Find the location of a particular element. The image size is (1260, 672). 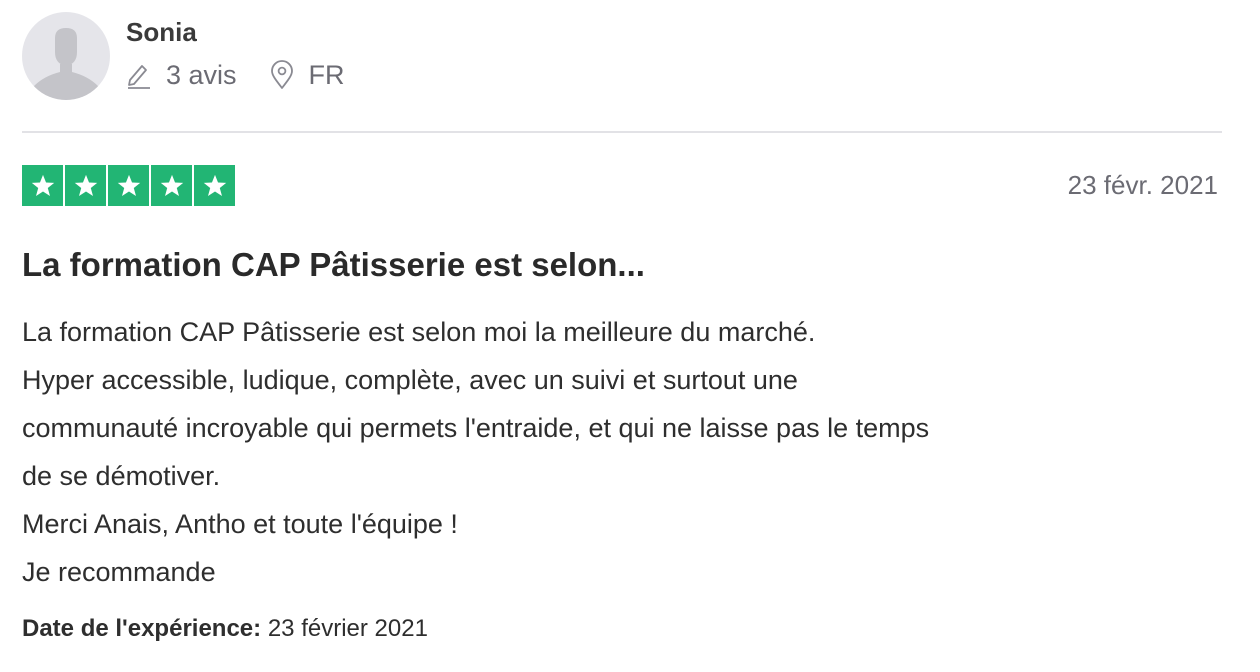

consumer-header: Sonia 3 avis FR is located at coordinates (183, 57).